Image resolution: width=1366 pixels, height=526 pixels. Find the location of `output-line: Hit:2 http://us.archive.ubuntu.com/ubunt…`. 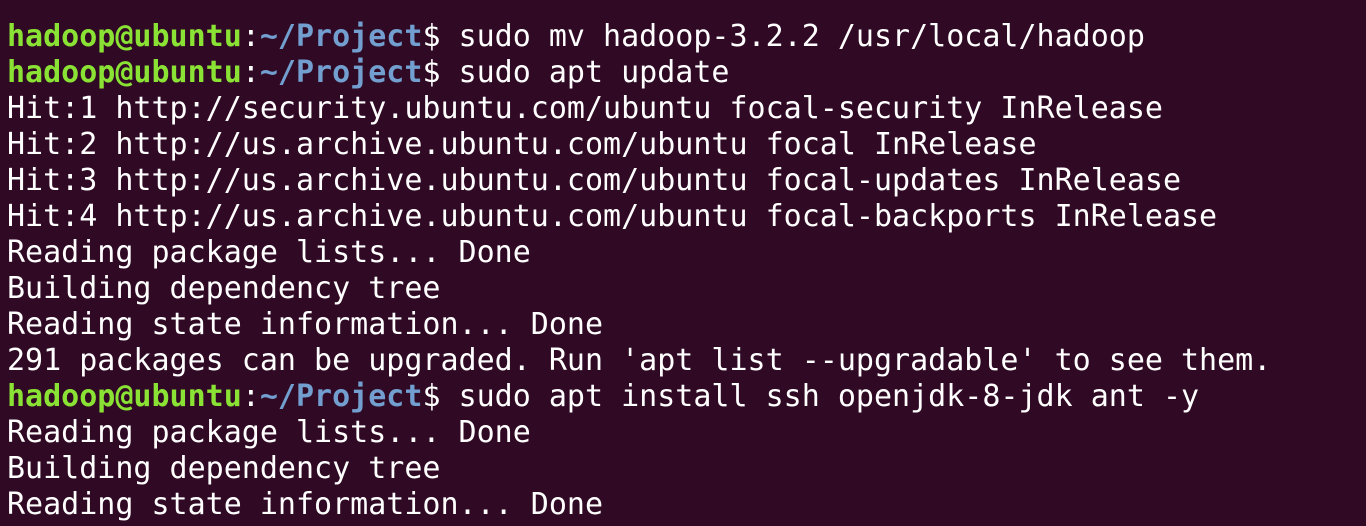

output-line: Hit:2 http://us.archive.ubuntu.com/ubunt… is located at coordinates (522, 144).